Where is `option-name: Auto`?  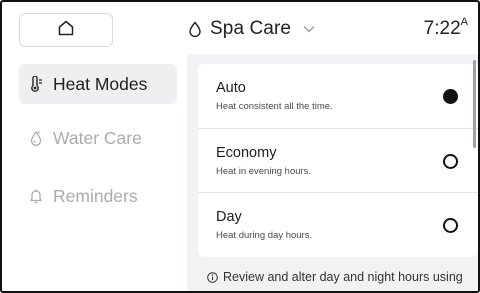
option-name: Auto is located at coordinates (231, 88).